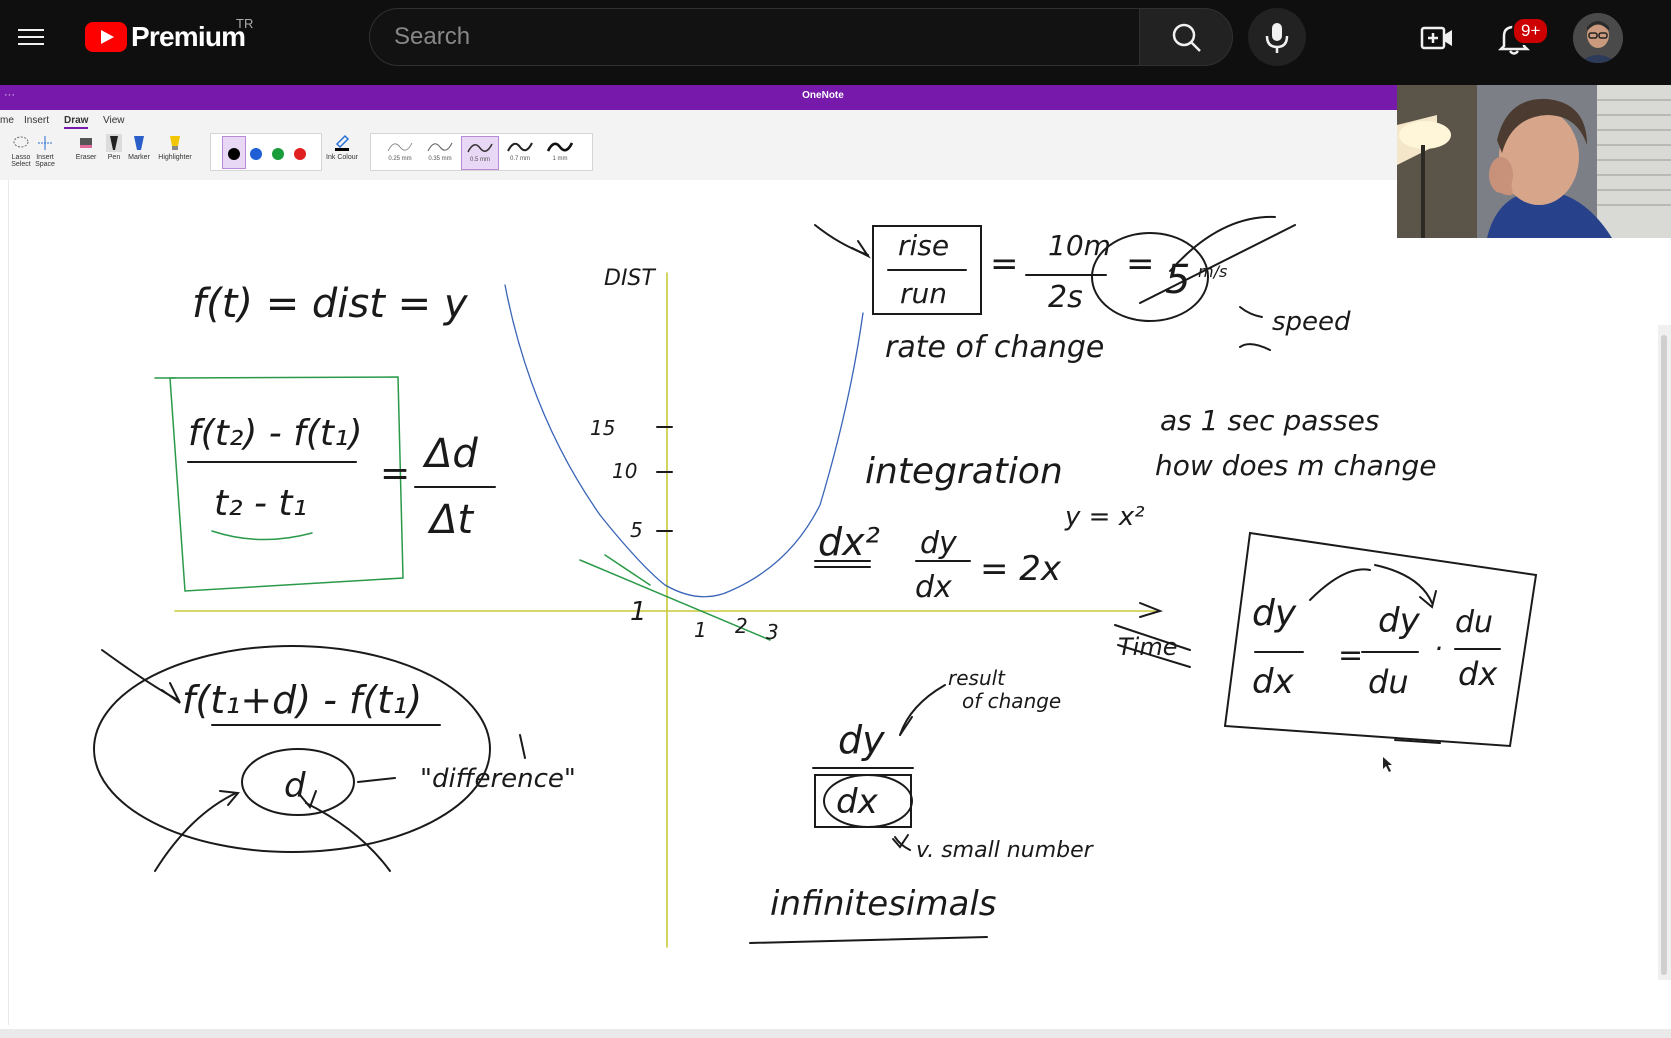 This screenshot has height=1038, width=1671. Describe the element at coordinates (1478, 674) in the screenshot. I see `chain-dx-2: dx` at that location.